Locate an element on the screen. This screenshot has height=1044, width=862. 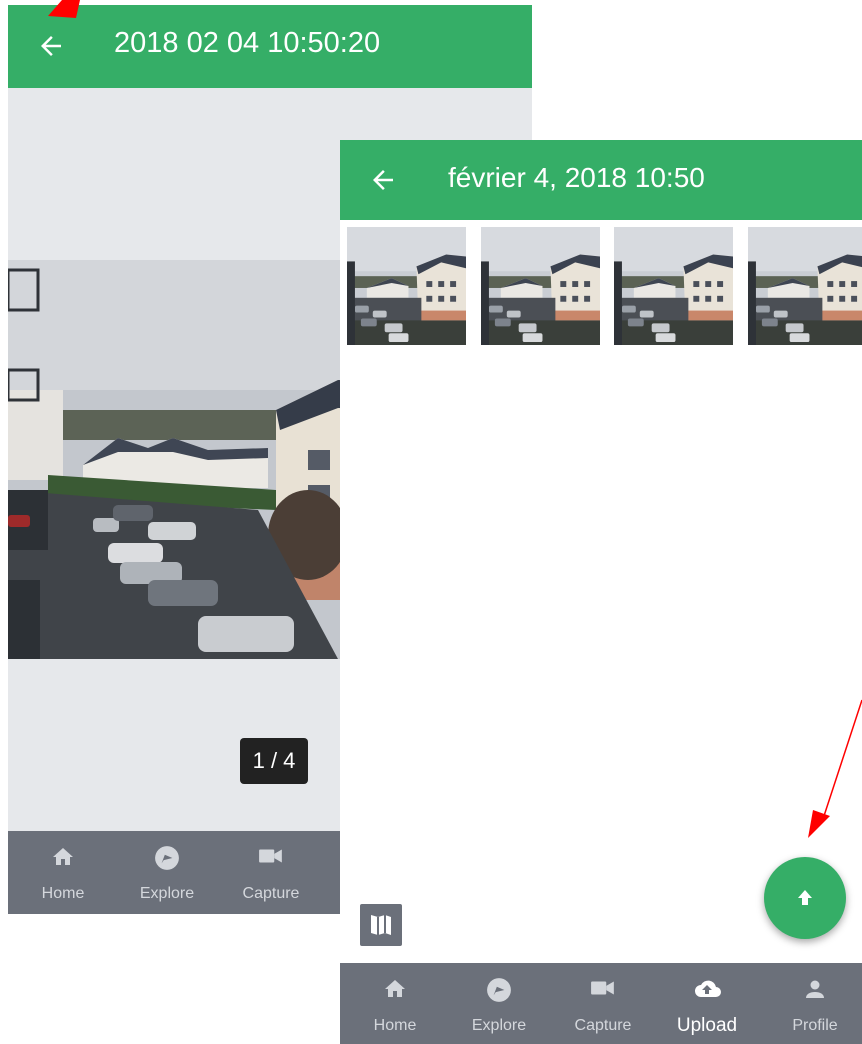
upload-title: février 4, 2018 10:50 is located at coordinates (576, 177).